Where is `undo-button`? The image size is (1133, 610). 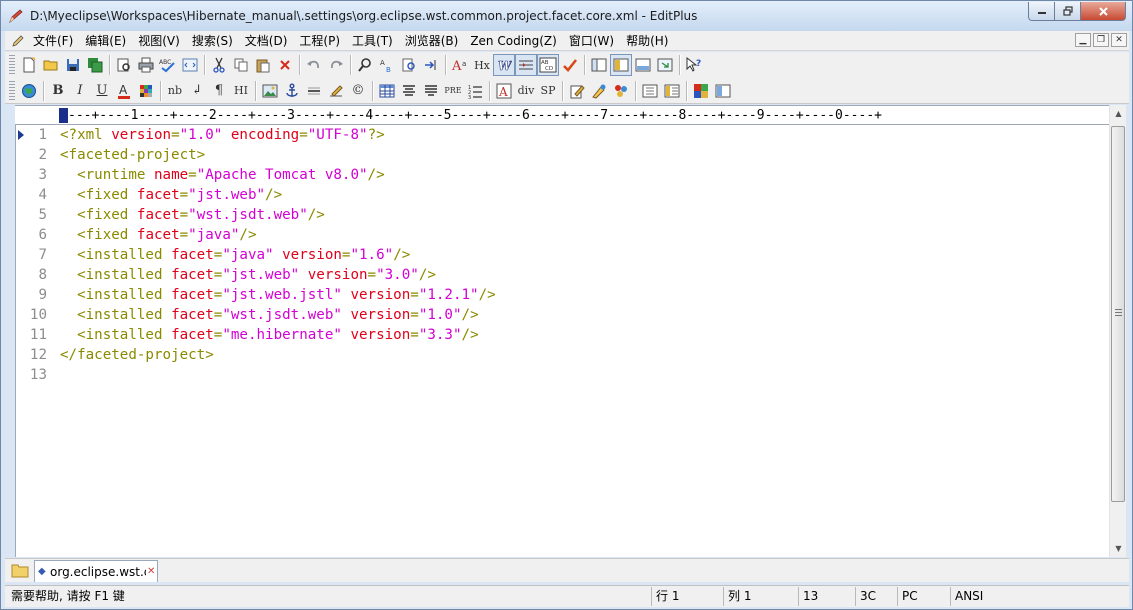
undo-button is located at coordinates (314, 65).